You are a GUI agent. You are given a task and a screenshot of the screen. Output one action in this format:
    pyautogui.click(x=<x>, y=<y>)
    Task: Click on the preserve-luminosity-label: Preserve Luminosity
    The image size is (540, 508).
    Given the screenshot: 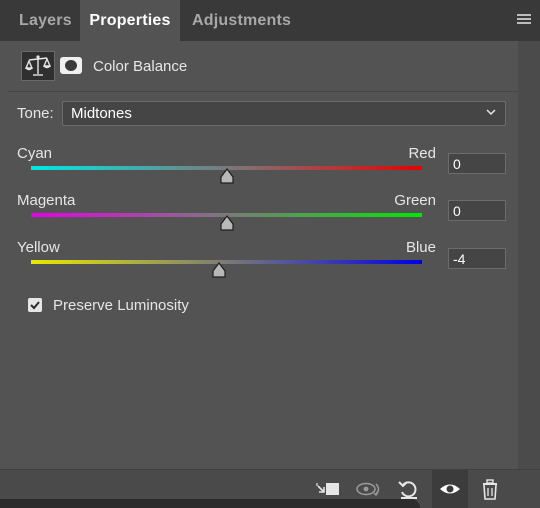 What is the action you would take?
    pyautogui.click(x=121, y=305)
    